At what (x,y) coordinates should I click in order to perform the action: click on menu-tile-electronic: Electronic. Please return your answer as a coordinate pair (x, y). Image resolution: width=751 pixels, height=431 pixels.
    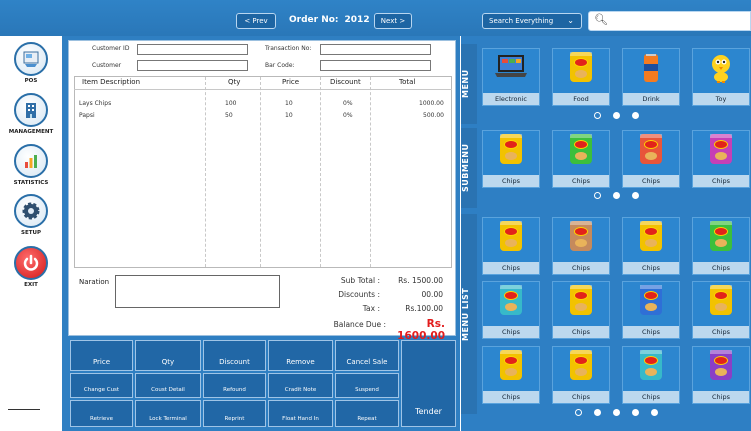
    Looking at the image, I should click on (511, 77).